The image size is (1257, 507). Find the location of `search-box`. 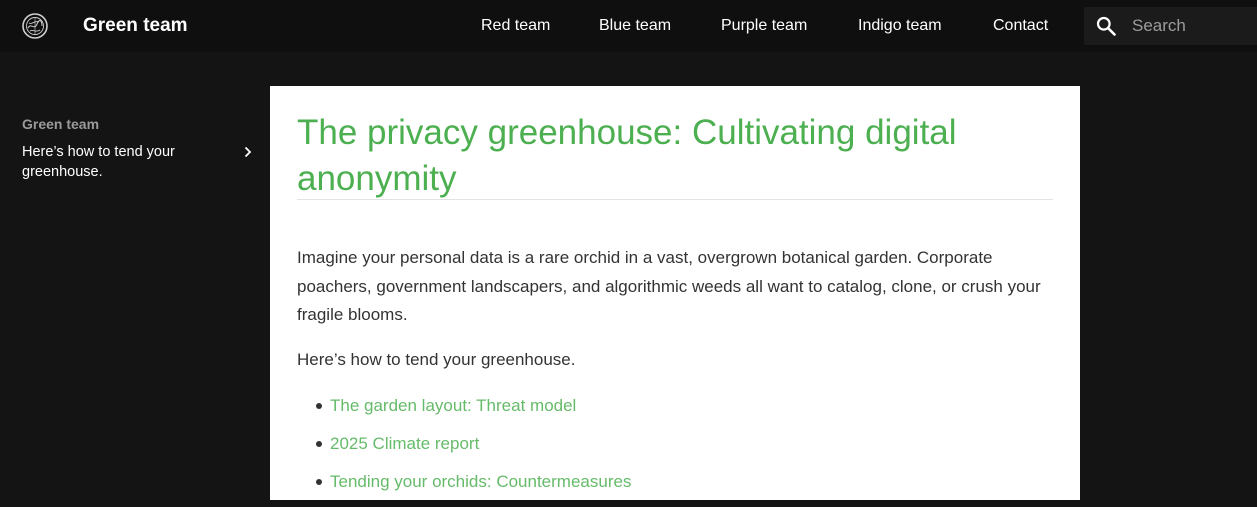

search-box is located at coordinates (1170, 26).